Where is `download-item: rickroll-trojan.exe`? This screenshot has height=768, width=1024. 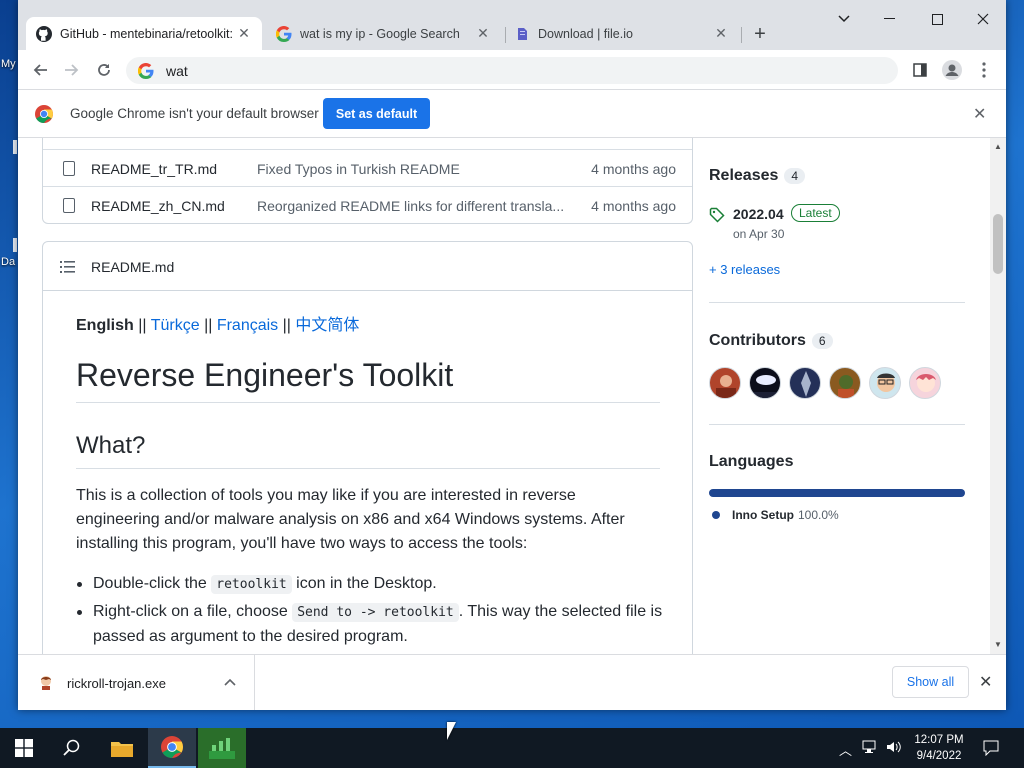
download-item: rickroll-trojan.exe is located at coordinates (136, 682).